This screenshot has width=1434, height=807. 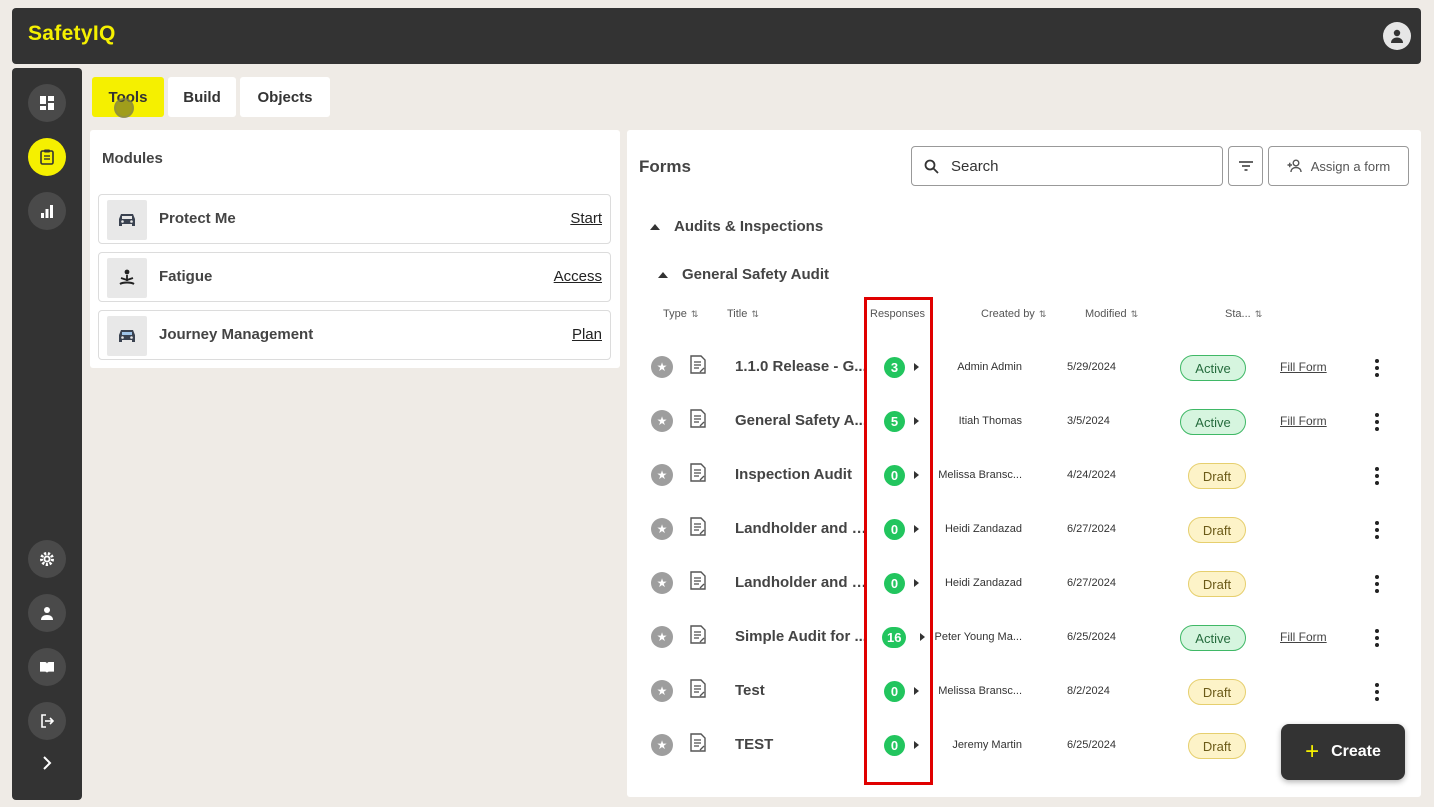 I want to click on profile-icon, so click(x=47, y=613).